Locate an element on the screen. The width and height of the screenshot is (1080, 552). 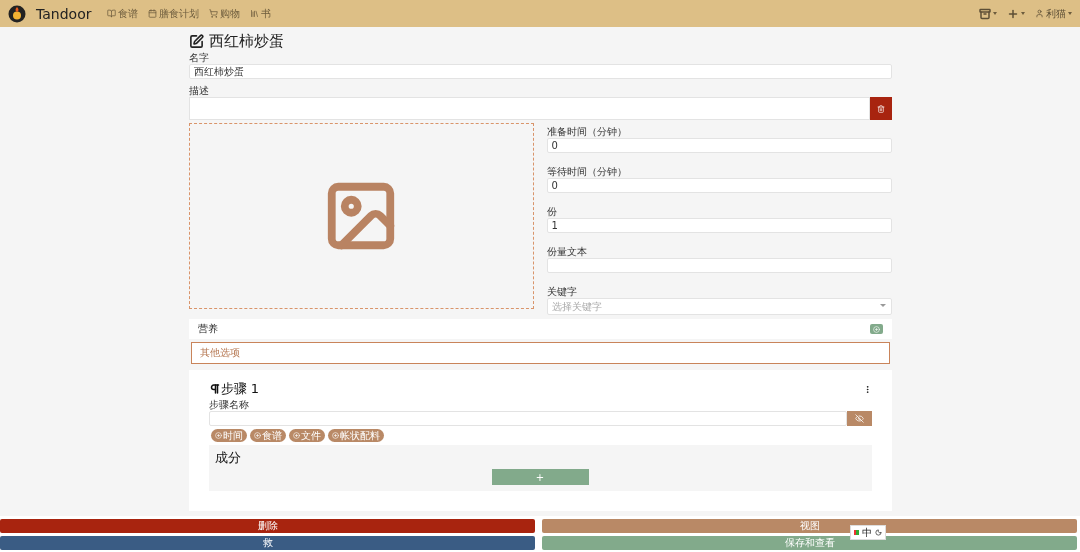
logo-icon is located at coordinates (17, 13).